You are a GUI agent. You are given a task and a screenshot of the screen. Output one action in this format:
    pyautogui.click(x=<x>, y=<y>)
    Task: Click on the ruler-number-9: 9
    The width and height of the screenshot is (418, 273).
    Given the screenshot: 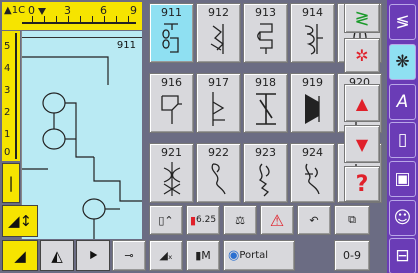 What is the action you would take?
    pyautogui.click(x=133, y=10)
    